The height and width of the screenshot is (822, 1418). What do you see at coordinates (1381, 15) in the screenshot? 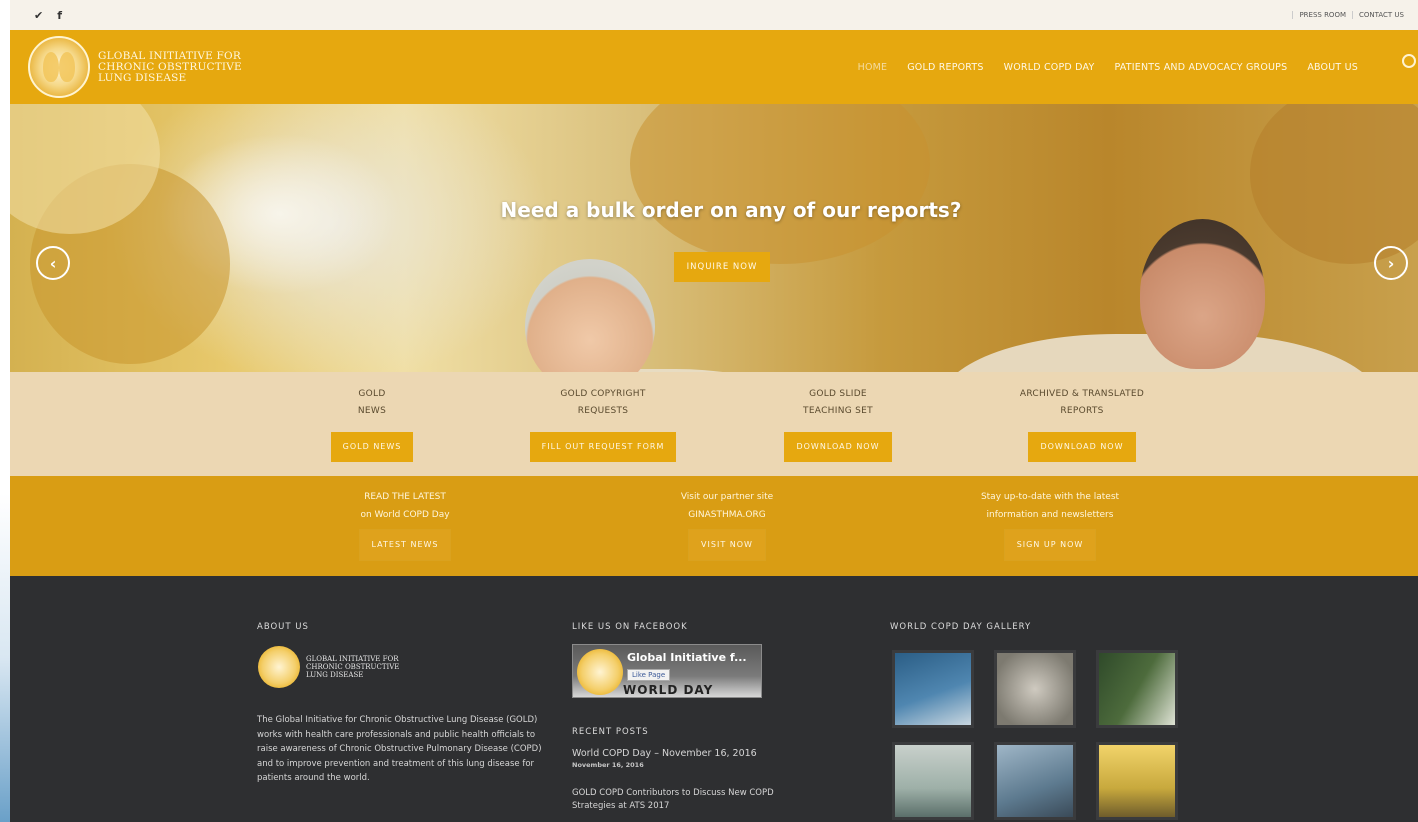
I see `contact-us-link: CONTACT US` at bounding box center [1381, 15].